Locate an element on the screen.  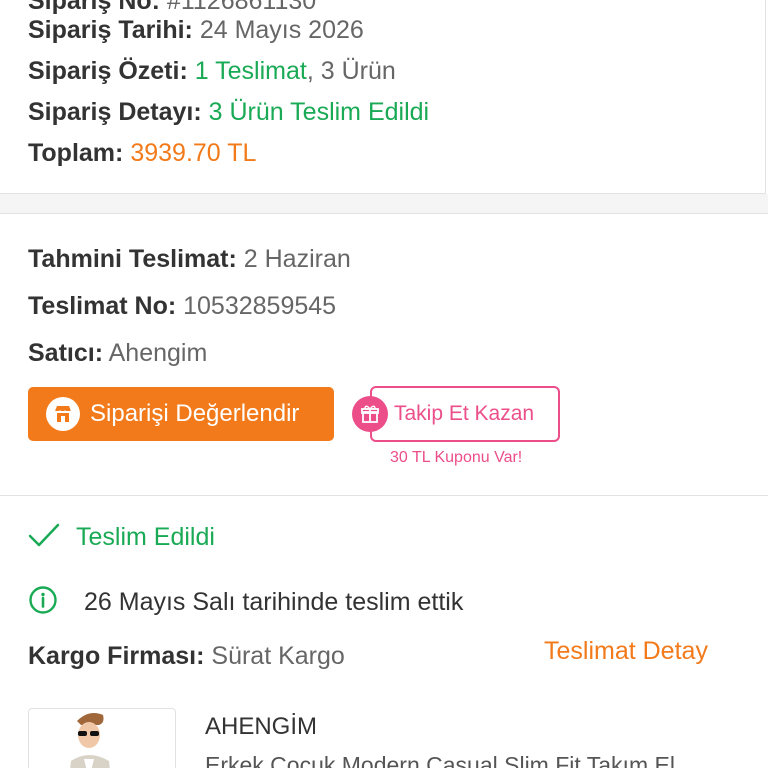
product-seller: AHENGİM is located at coordinates (261, 726).